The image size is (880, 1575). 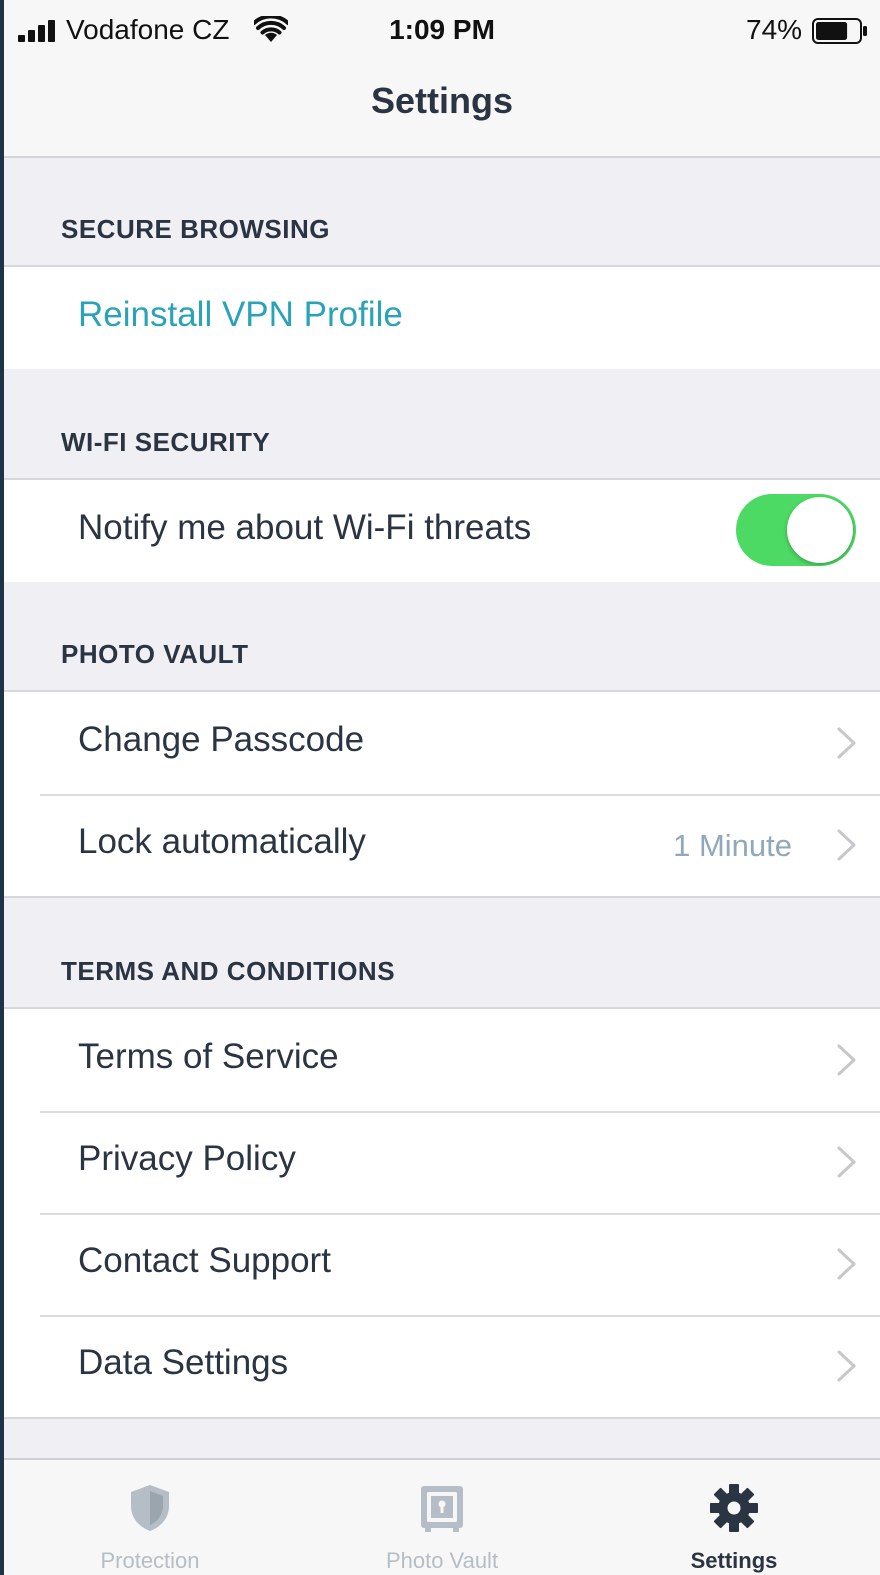 What do you see at coordinates (734, 1560) in the screenshot?
I see `tab-label: Settings` at bounding box center [734, 1560].